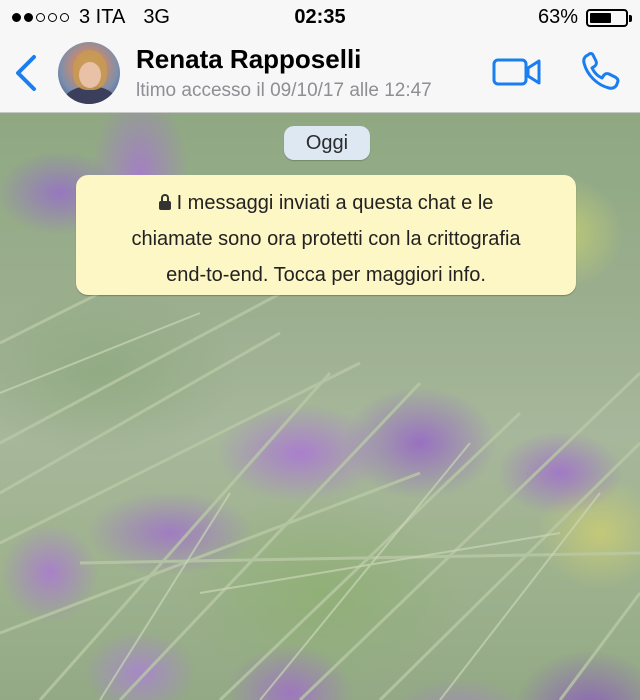 The image size is (640, 700). What do you see at coordinates (248, 59) in the screenshot?
I see `contact-name: Renata Rapposelli` at bounding box center [248, 59].